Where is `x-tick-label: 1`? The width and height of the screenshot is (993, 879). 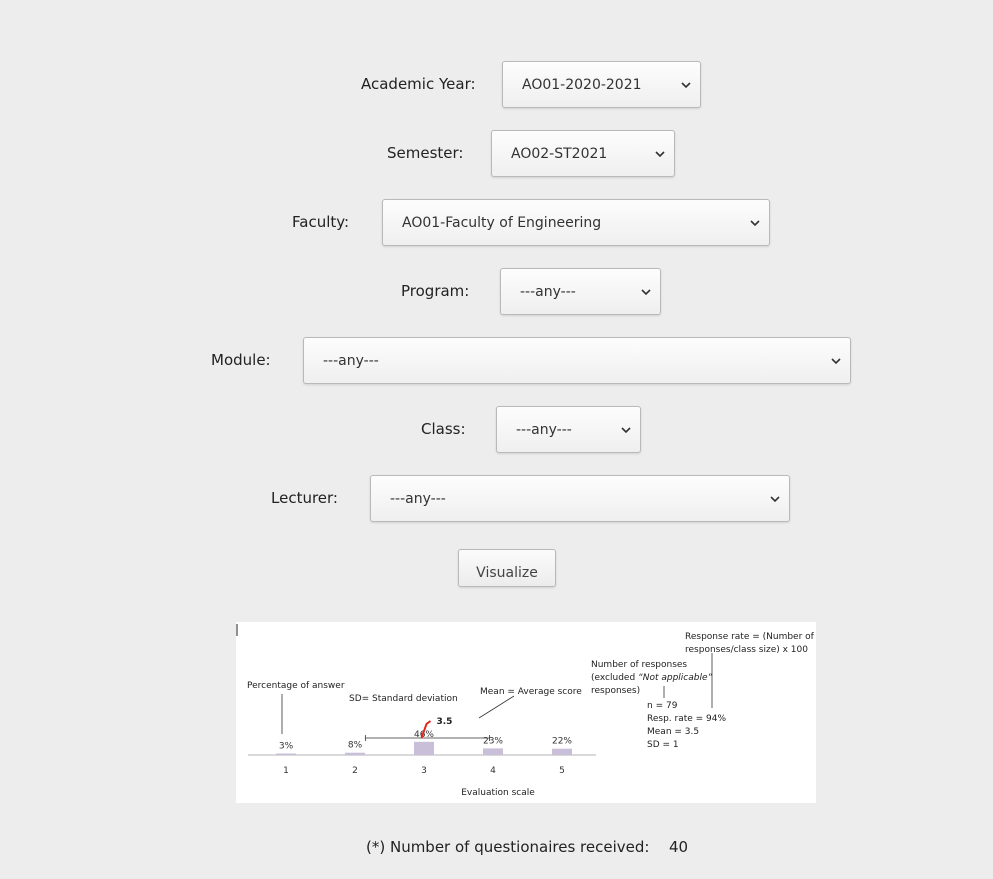
x-tick-label: 1 is located at coordinates (286, 771).